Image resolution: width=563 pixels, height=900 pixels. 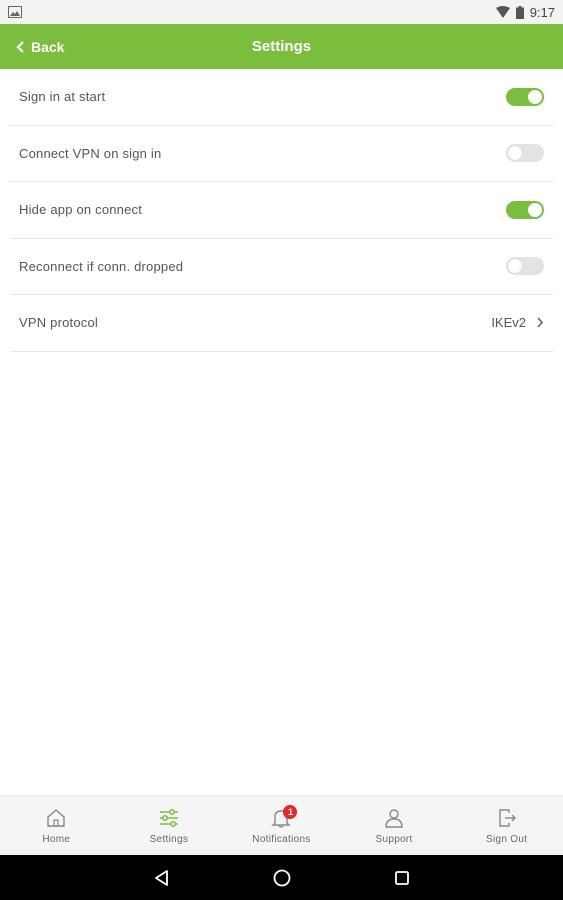 I want to click on circle-home-icon, so click(x=281, y=877).